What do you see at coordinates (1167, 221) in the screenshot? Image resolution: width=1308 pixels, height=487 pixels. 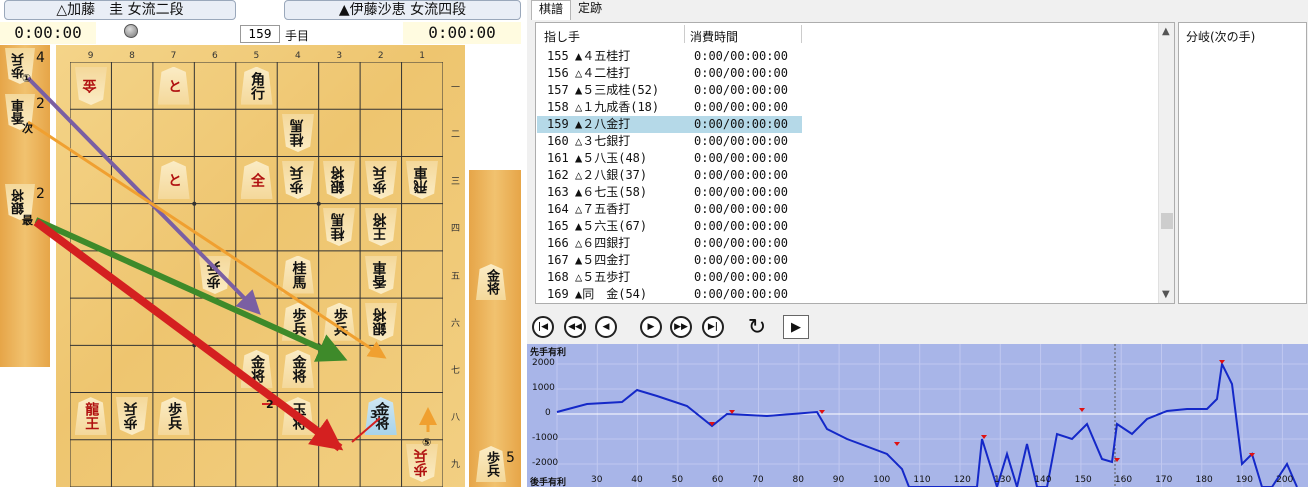 I see `scroll-thumb` at bounding box center [1167, 221].